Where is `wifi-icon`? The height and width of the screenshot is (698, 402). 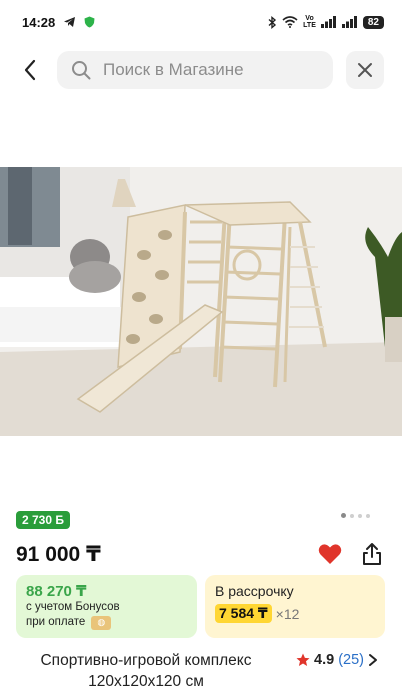 wifi-icon is located at coordinates (290, 22).